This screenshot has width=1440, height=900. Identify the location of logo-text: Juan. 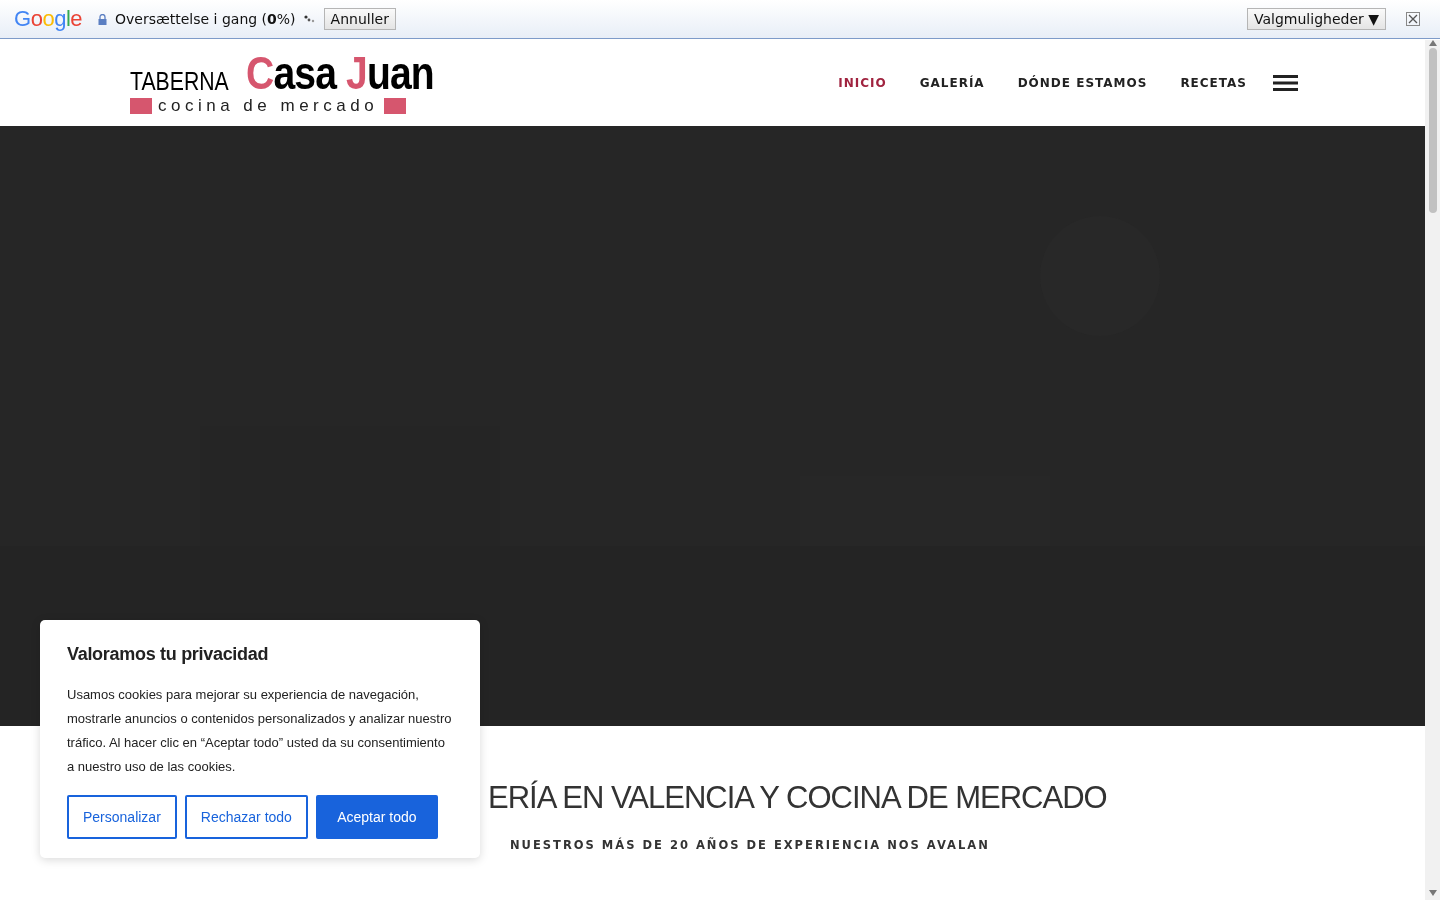
(390, 73).